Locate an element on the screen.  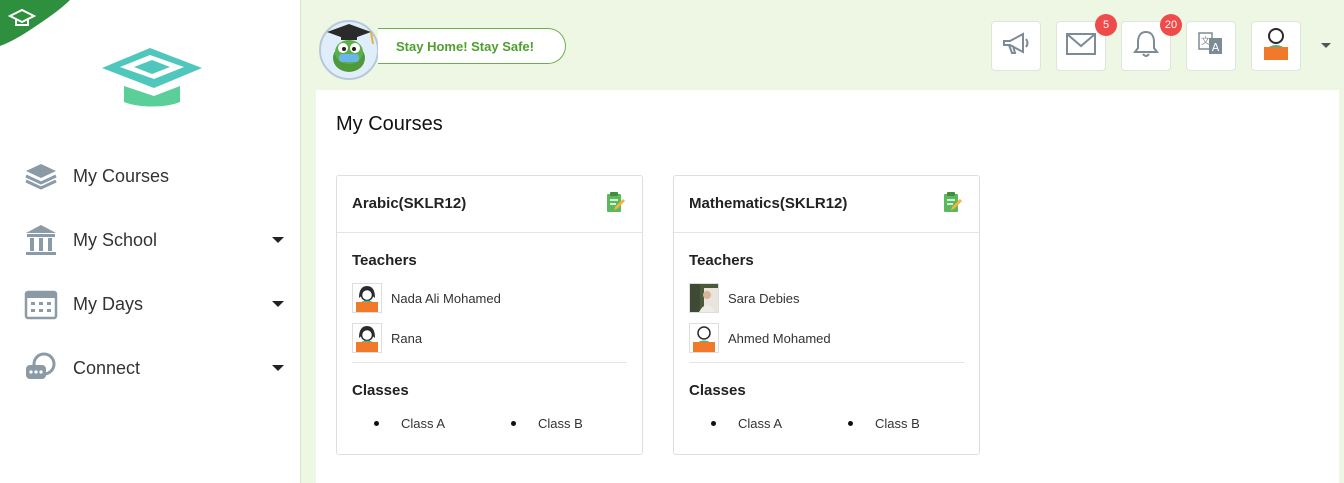
course-card-header: Mathematics(SKLR12) is located at coordinates (826, 204).